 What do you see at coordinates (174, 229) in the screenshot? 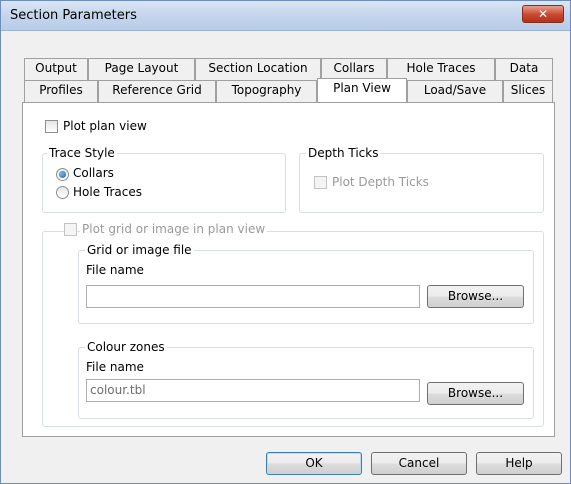
I see `plot-grid-label: Plot grid or image in plan view` at bounding box center [174, 229].